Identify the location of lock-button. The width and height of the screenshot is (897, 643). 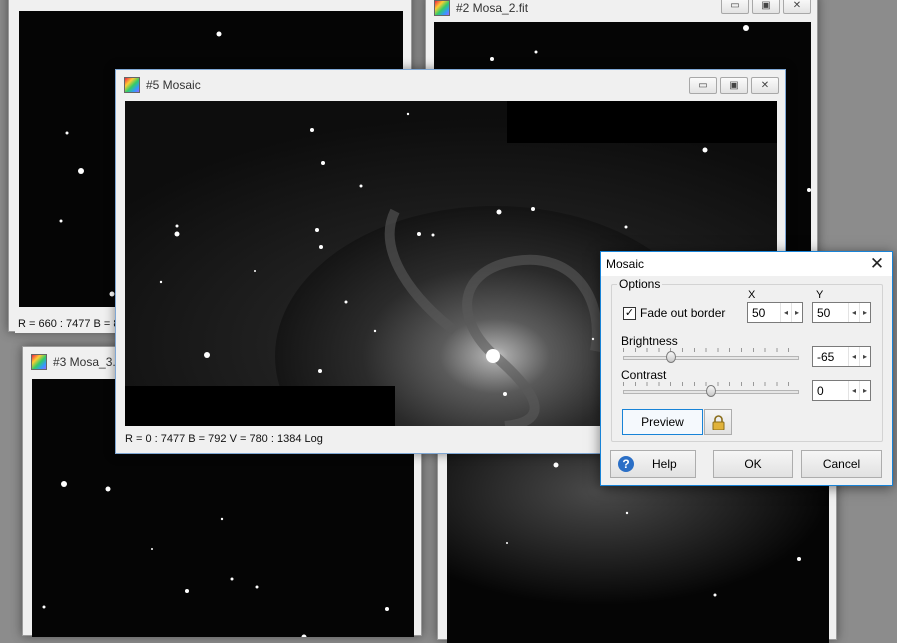
(718, 422).